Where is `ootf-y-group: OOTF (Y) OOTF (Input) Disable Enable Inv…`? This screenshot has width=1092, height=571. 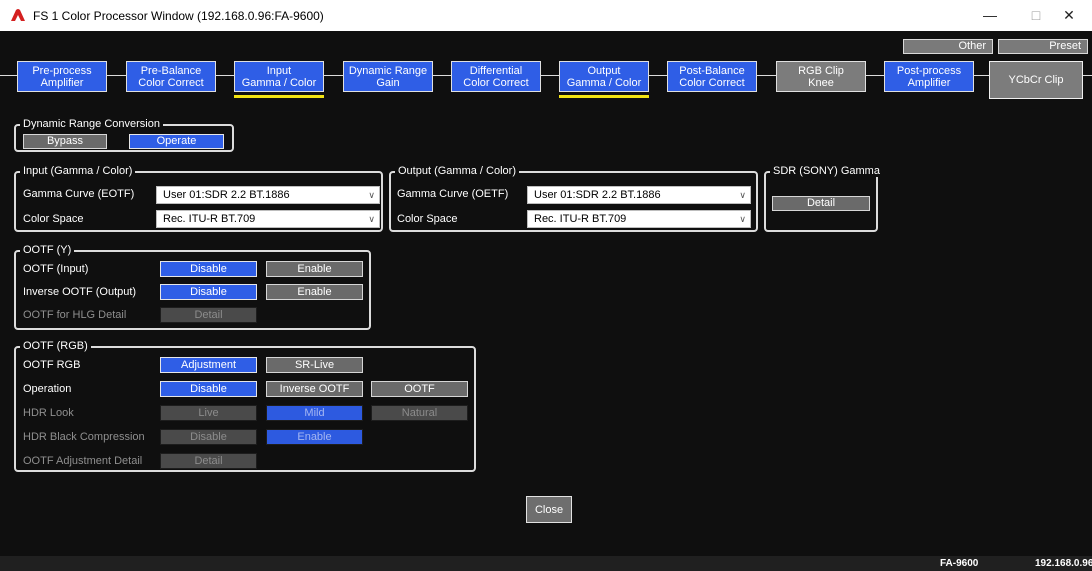 ootf-y-group: OOTF (Y) OOTF (Input) Disable Enable Inv… is located at coordinates (192, 287).